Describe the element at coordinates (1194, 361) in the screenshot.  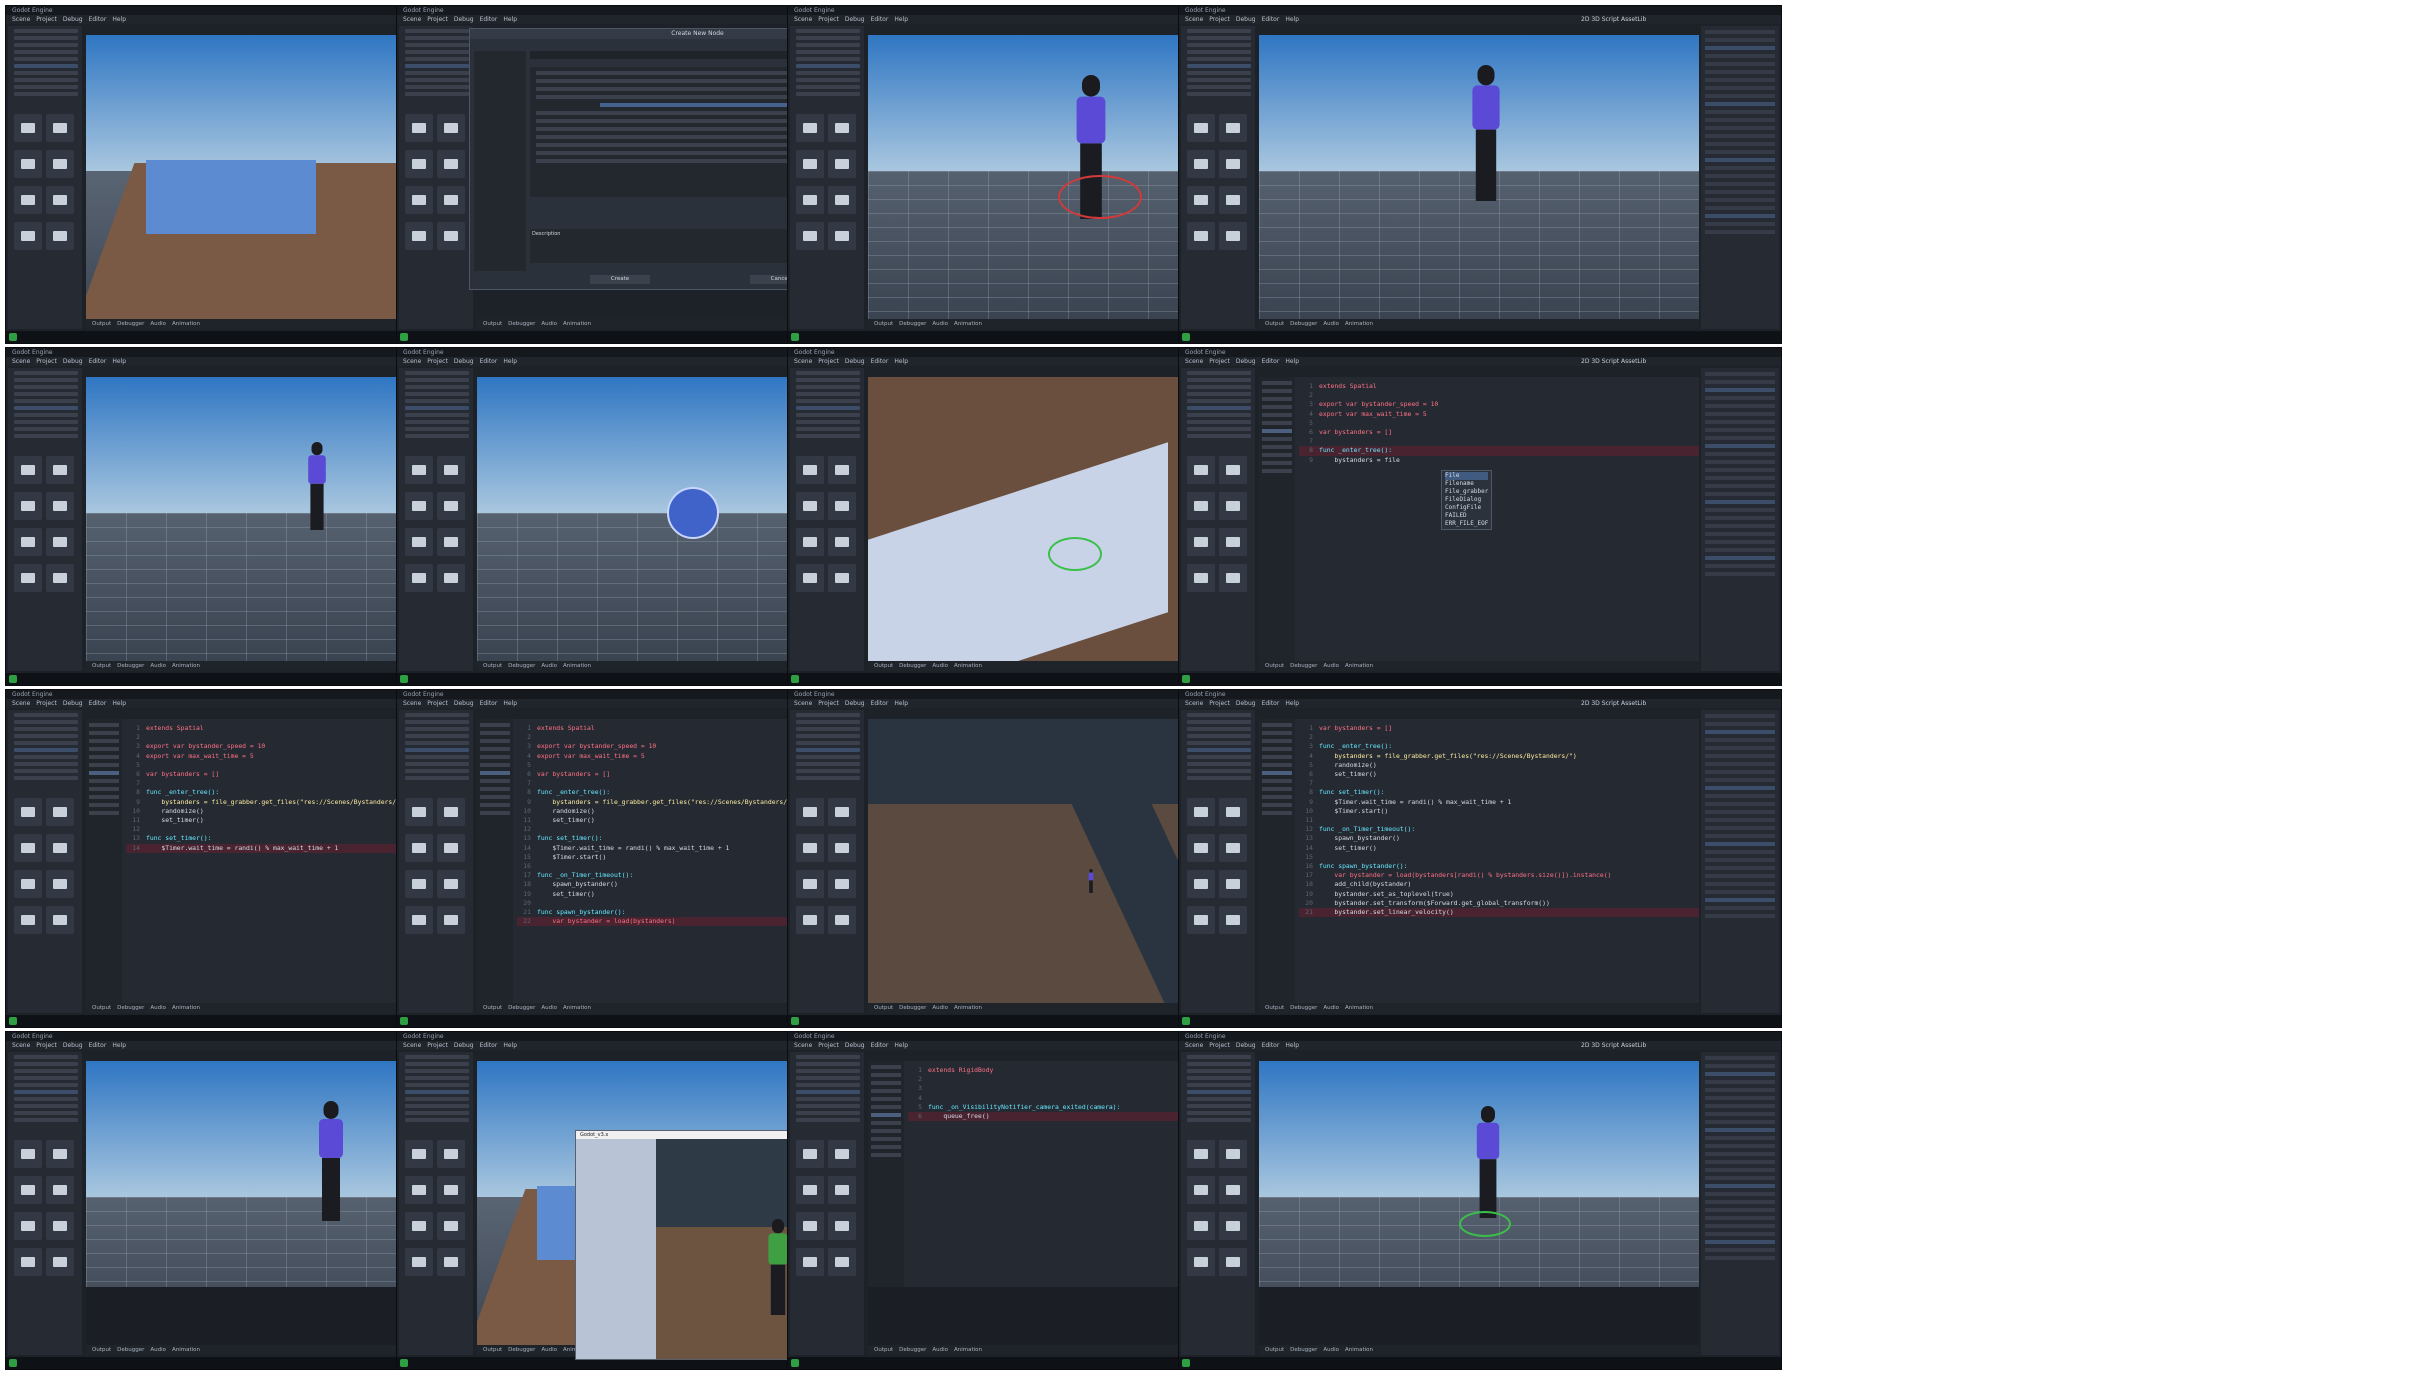
I see `menu-scene: Scene` at that location.